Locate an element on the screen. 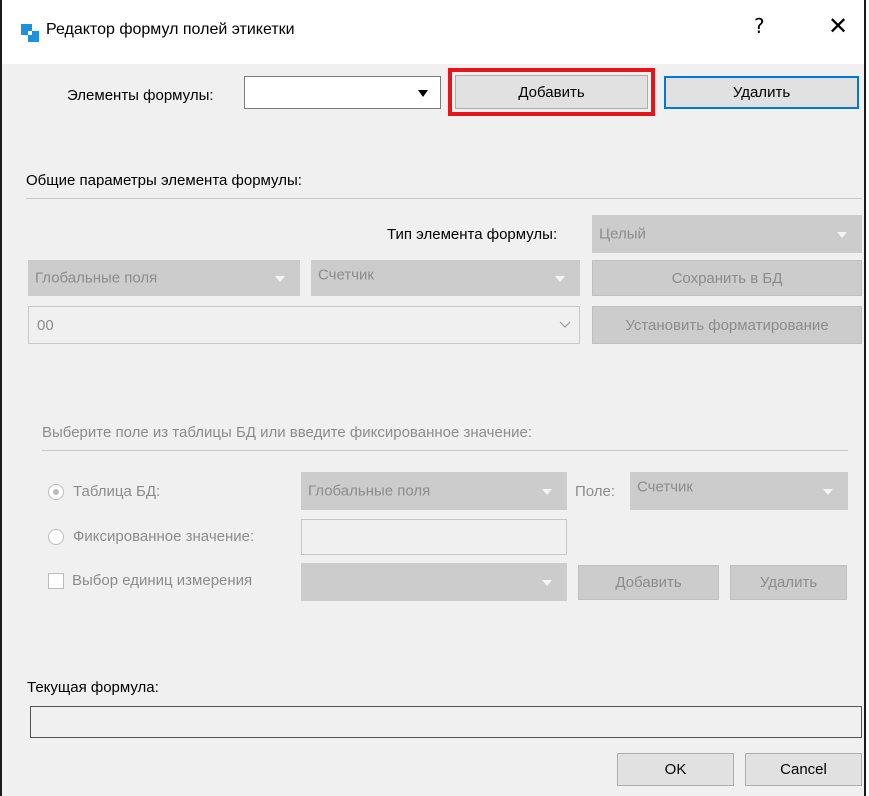 The width and height of the screenshot is (869, 796). type-label: Тип элемента формулы: is located at coordinates (472, 234).